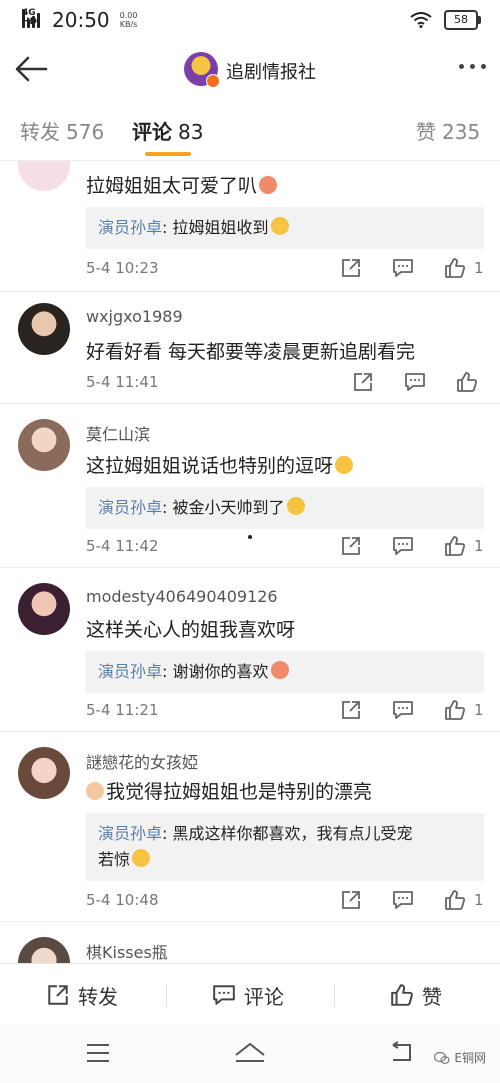  What do you see at coordinates (442, 1057) in the screenshot?
I see `wechat-icon` at bounding box center [442, 1057].